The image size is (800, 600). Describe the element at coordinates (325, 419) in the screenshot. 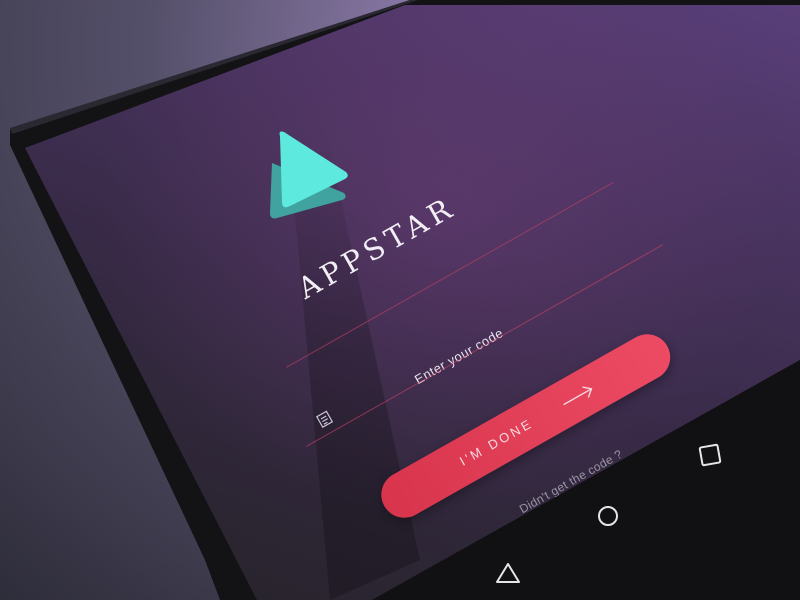

I see `code-document-icon` at that location.